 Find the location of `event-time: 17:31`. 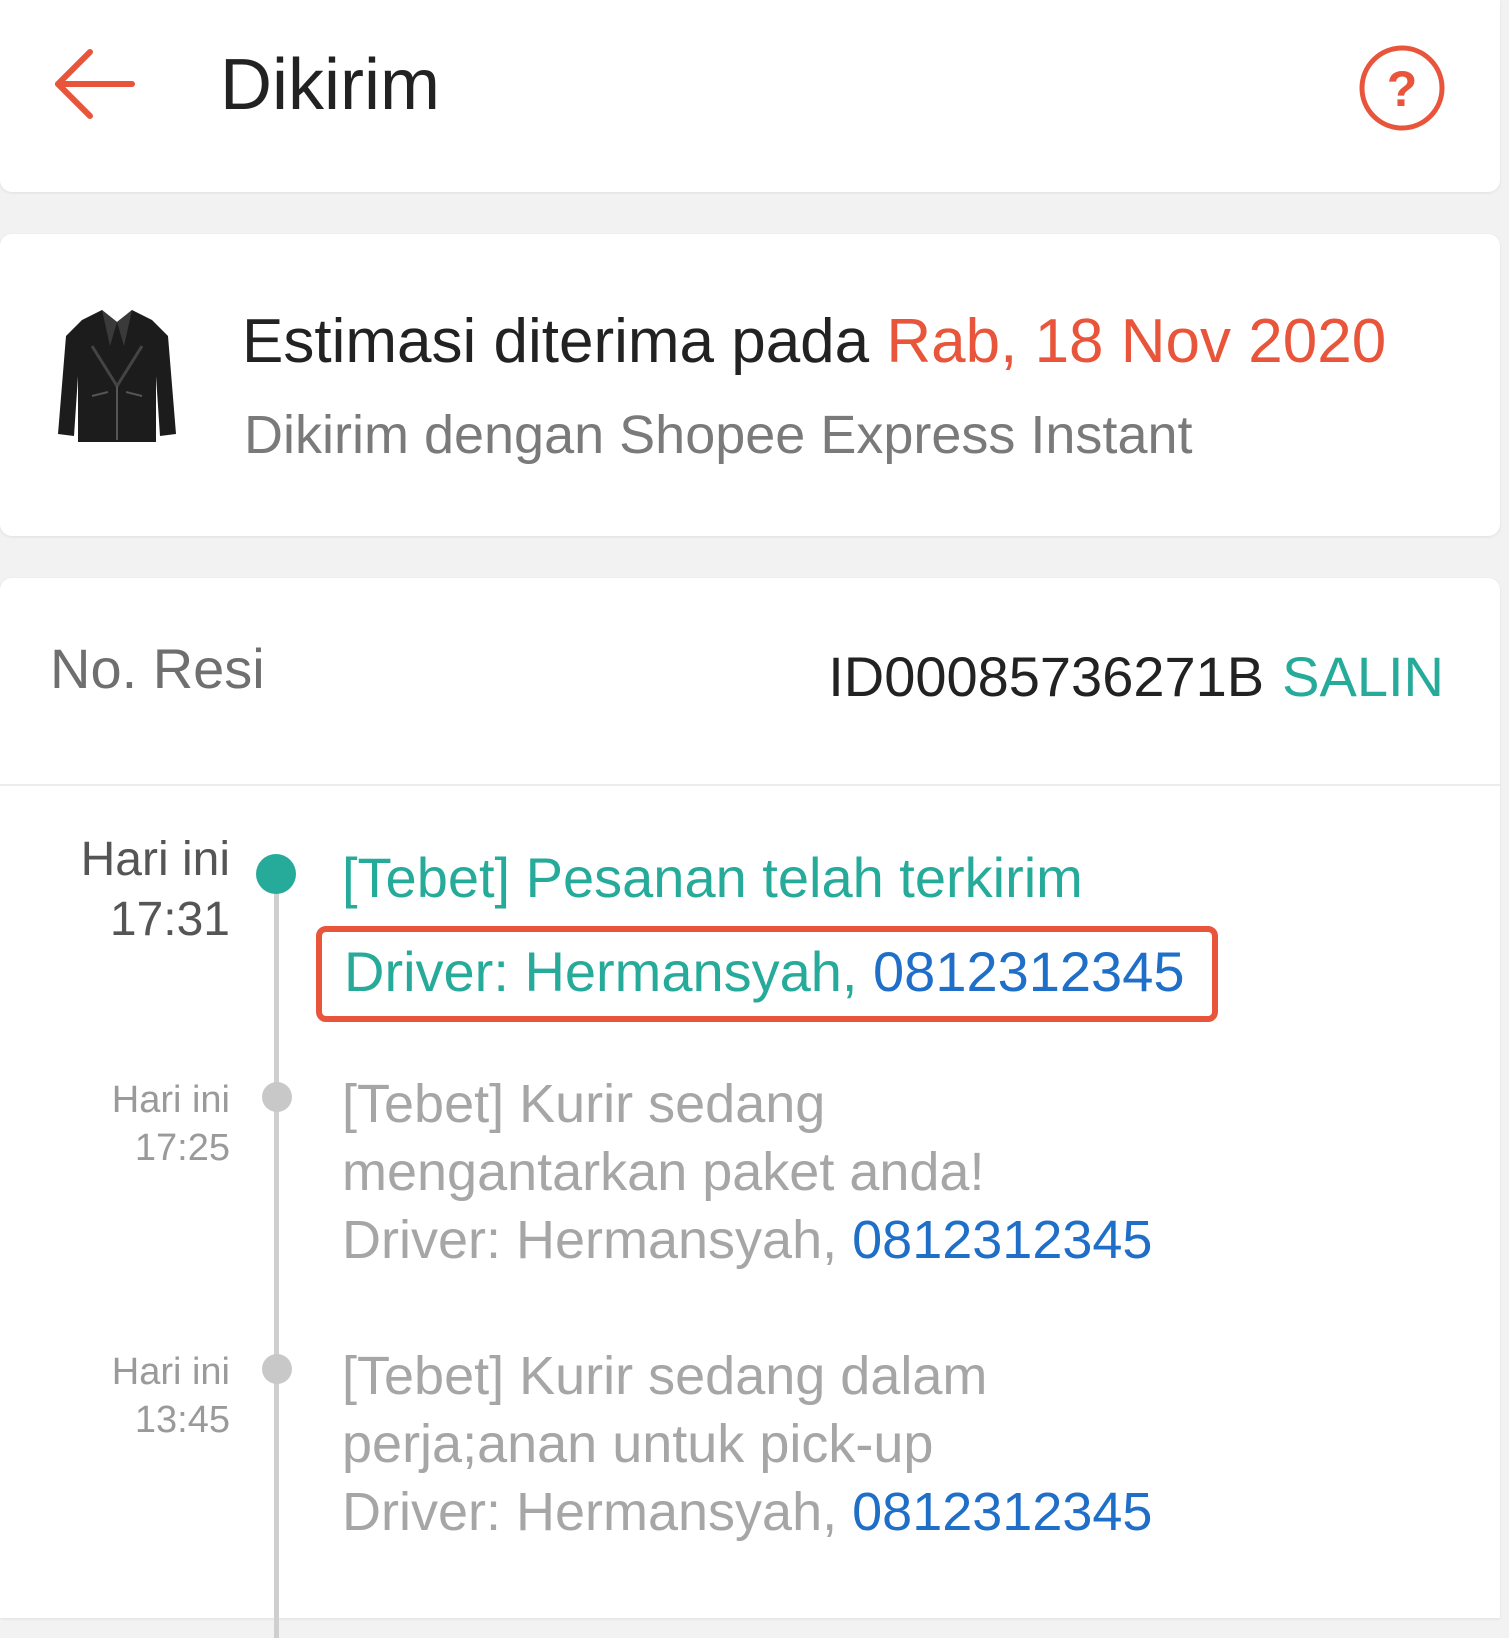

event-time: 17:31 is located at coordinates (169, 919).